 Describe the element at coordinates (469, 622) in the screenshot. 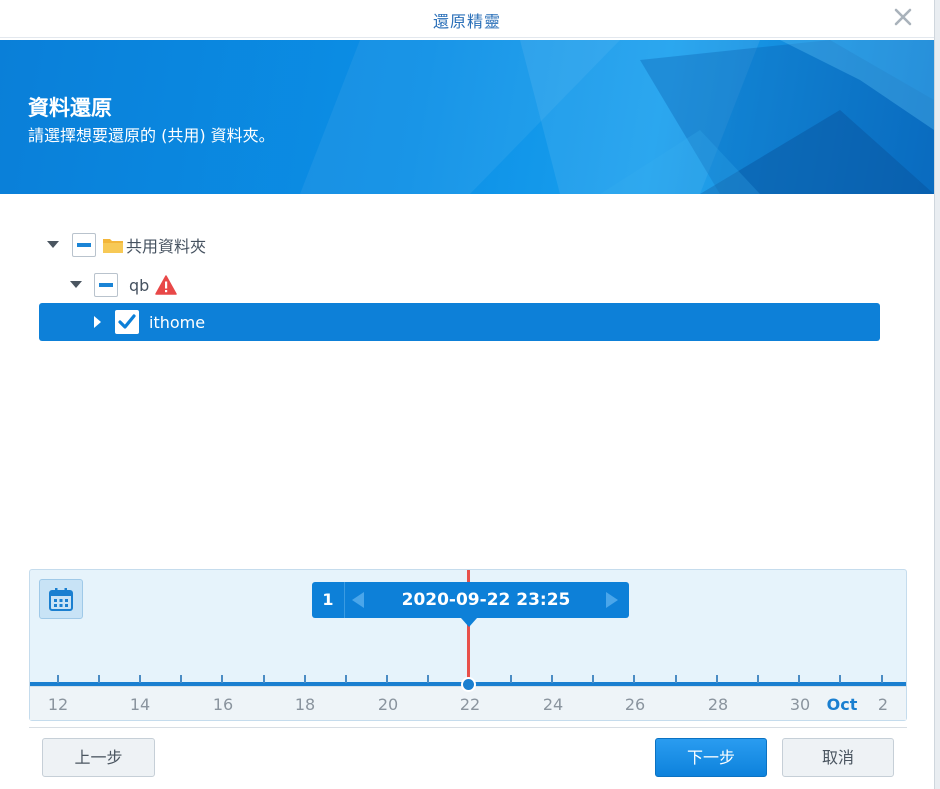

I see `navigator-pointer` at that location.